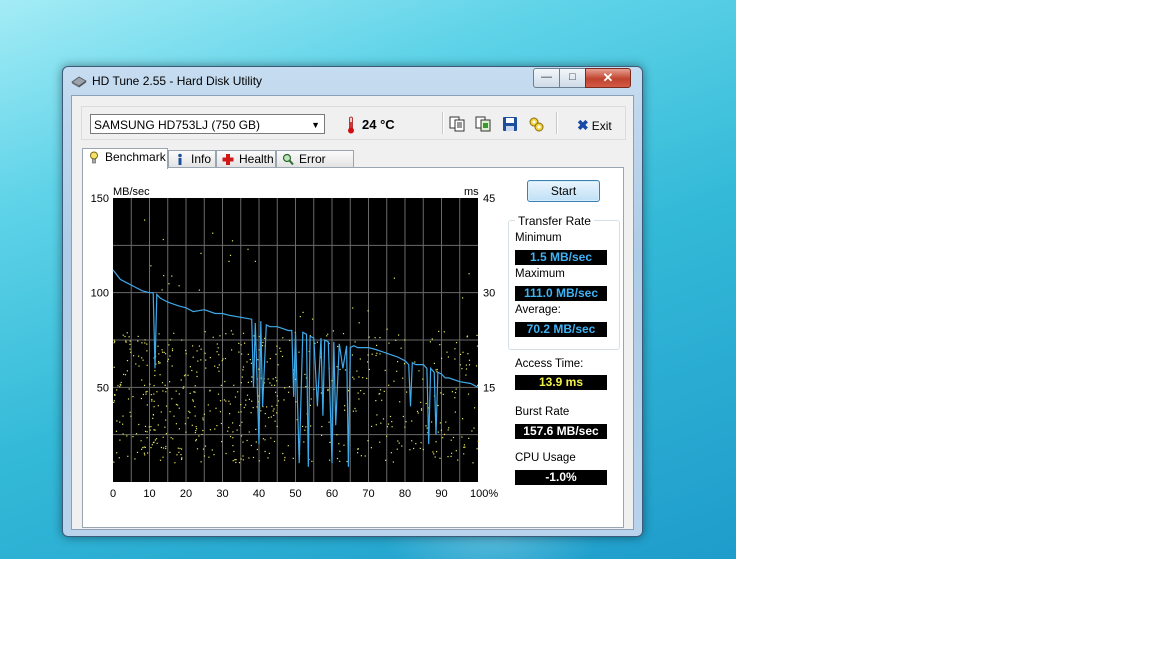  What do you see at coordinates (315, 166) in the screenshot?
I see `tab-error-scan: Error Scan` at bounding box center [315, 166].